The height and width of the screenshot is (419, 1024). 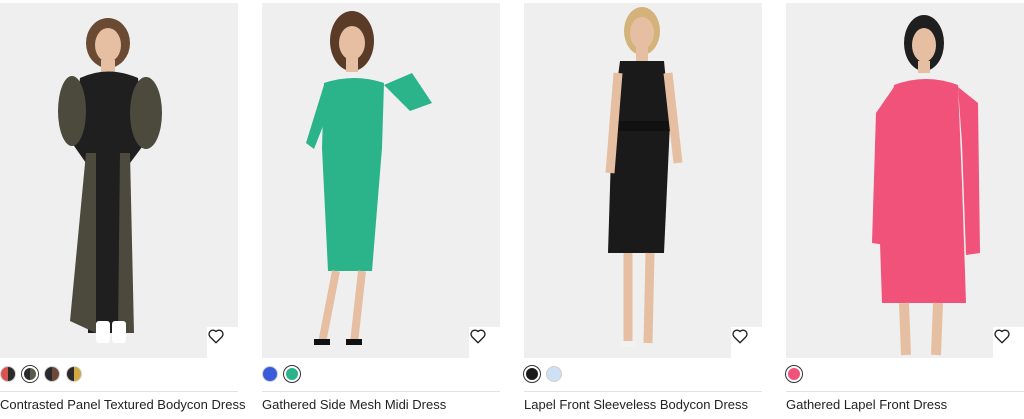 I want to click on swatch-red-black, so click(x=8, y=374).